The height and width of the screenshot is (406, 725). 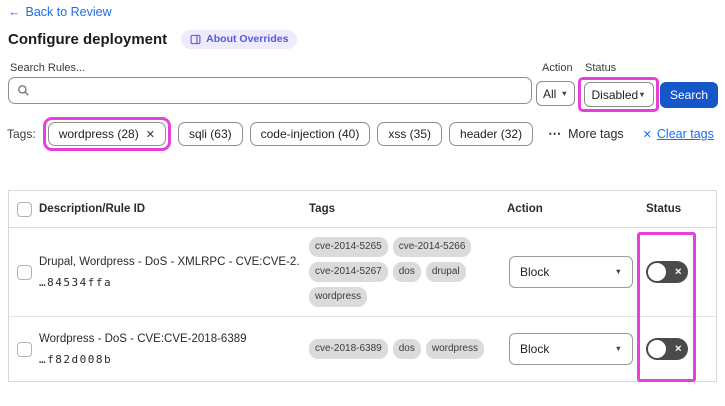 What do you see at coordinates (21, 134) in the screenshot?
I see `tags-bar-label: Tags:` at bounding box center [21, 134].